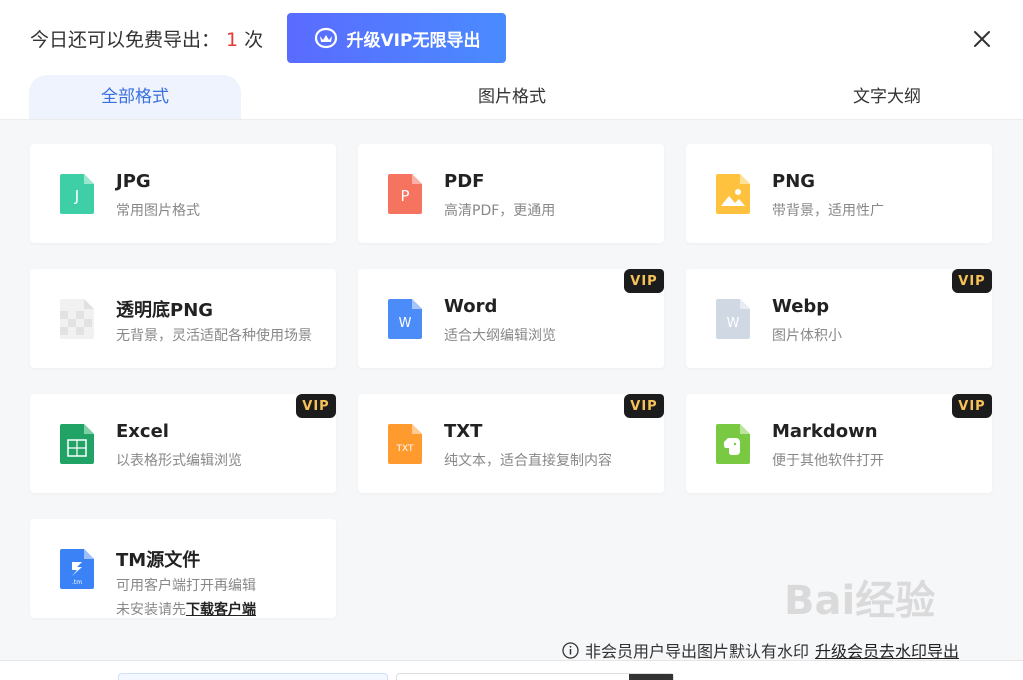 This screenshot has height=680, width=1023. Describe the element at coordinates (77, 319) in the screenshot. I see `transparent-png-file-icon` at that location.